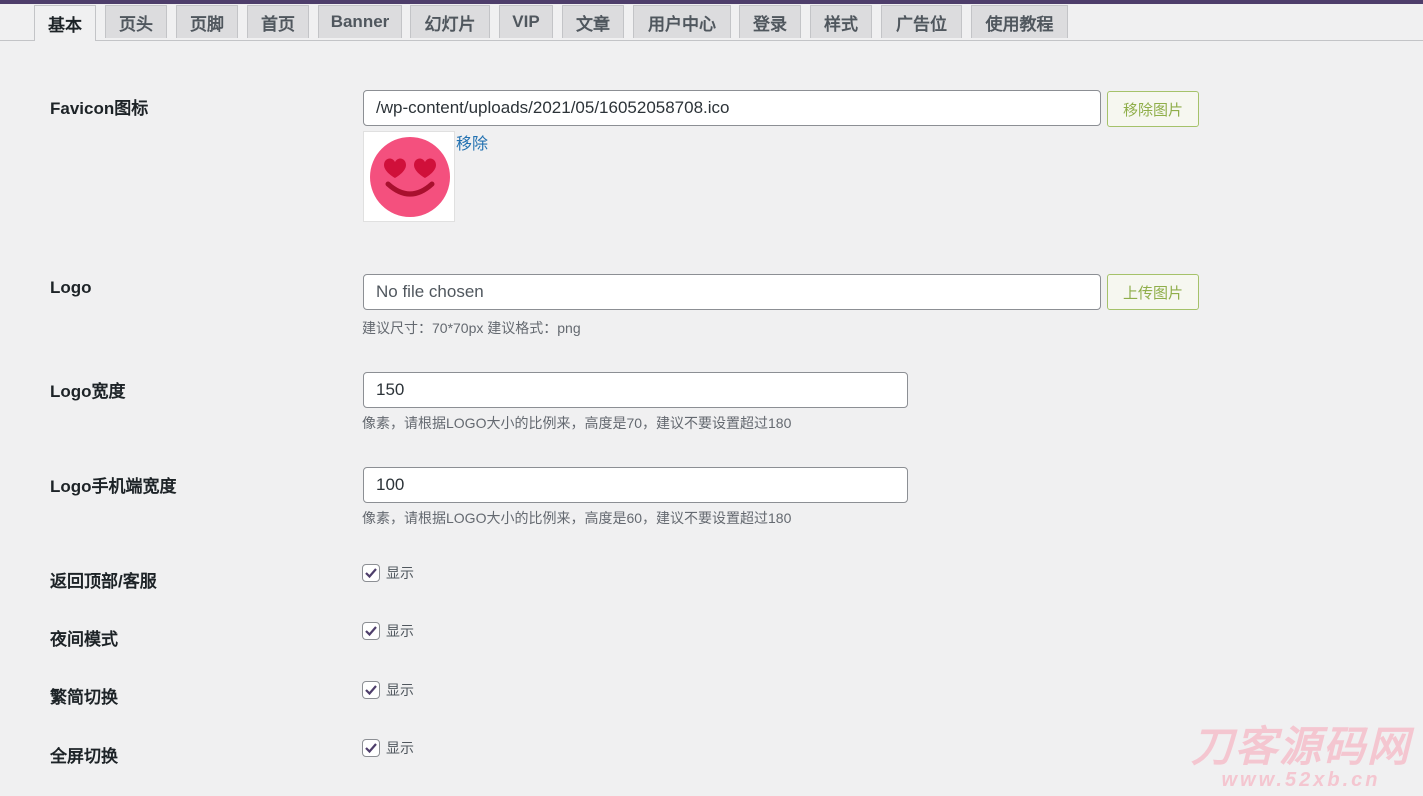 This screenshot has height=796, width=1423. Describe the element at coordinates (400, 748) in the screenshot. I see `fullscreen-checkbox-label: 显示` at that location.